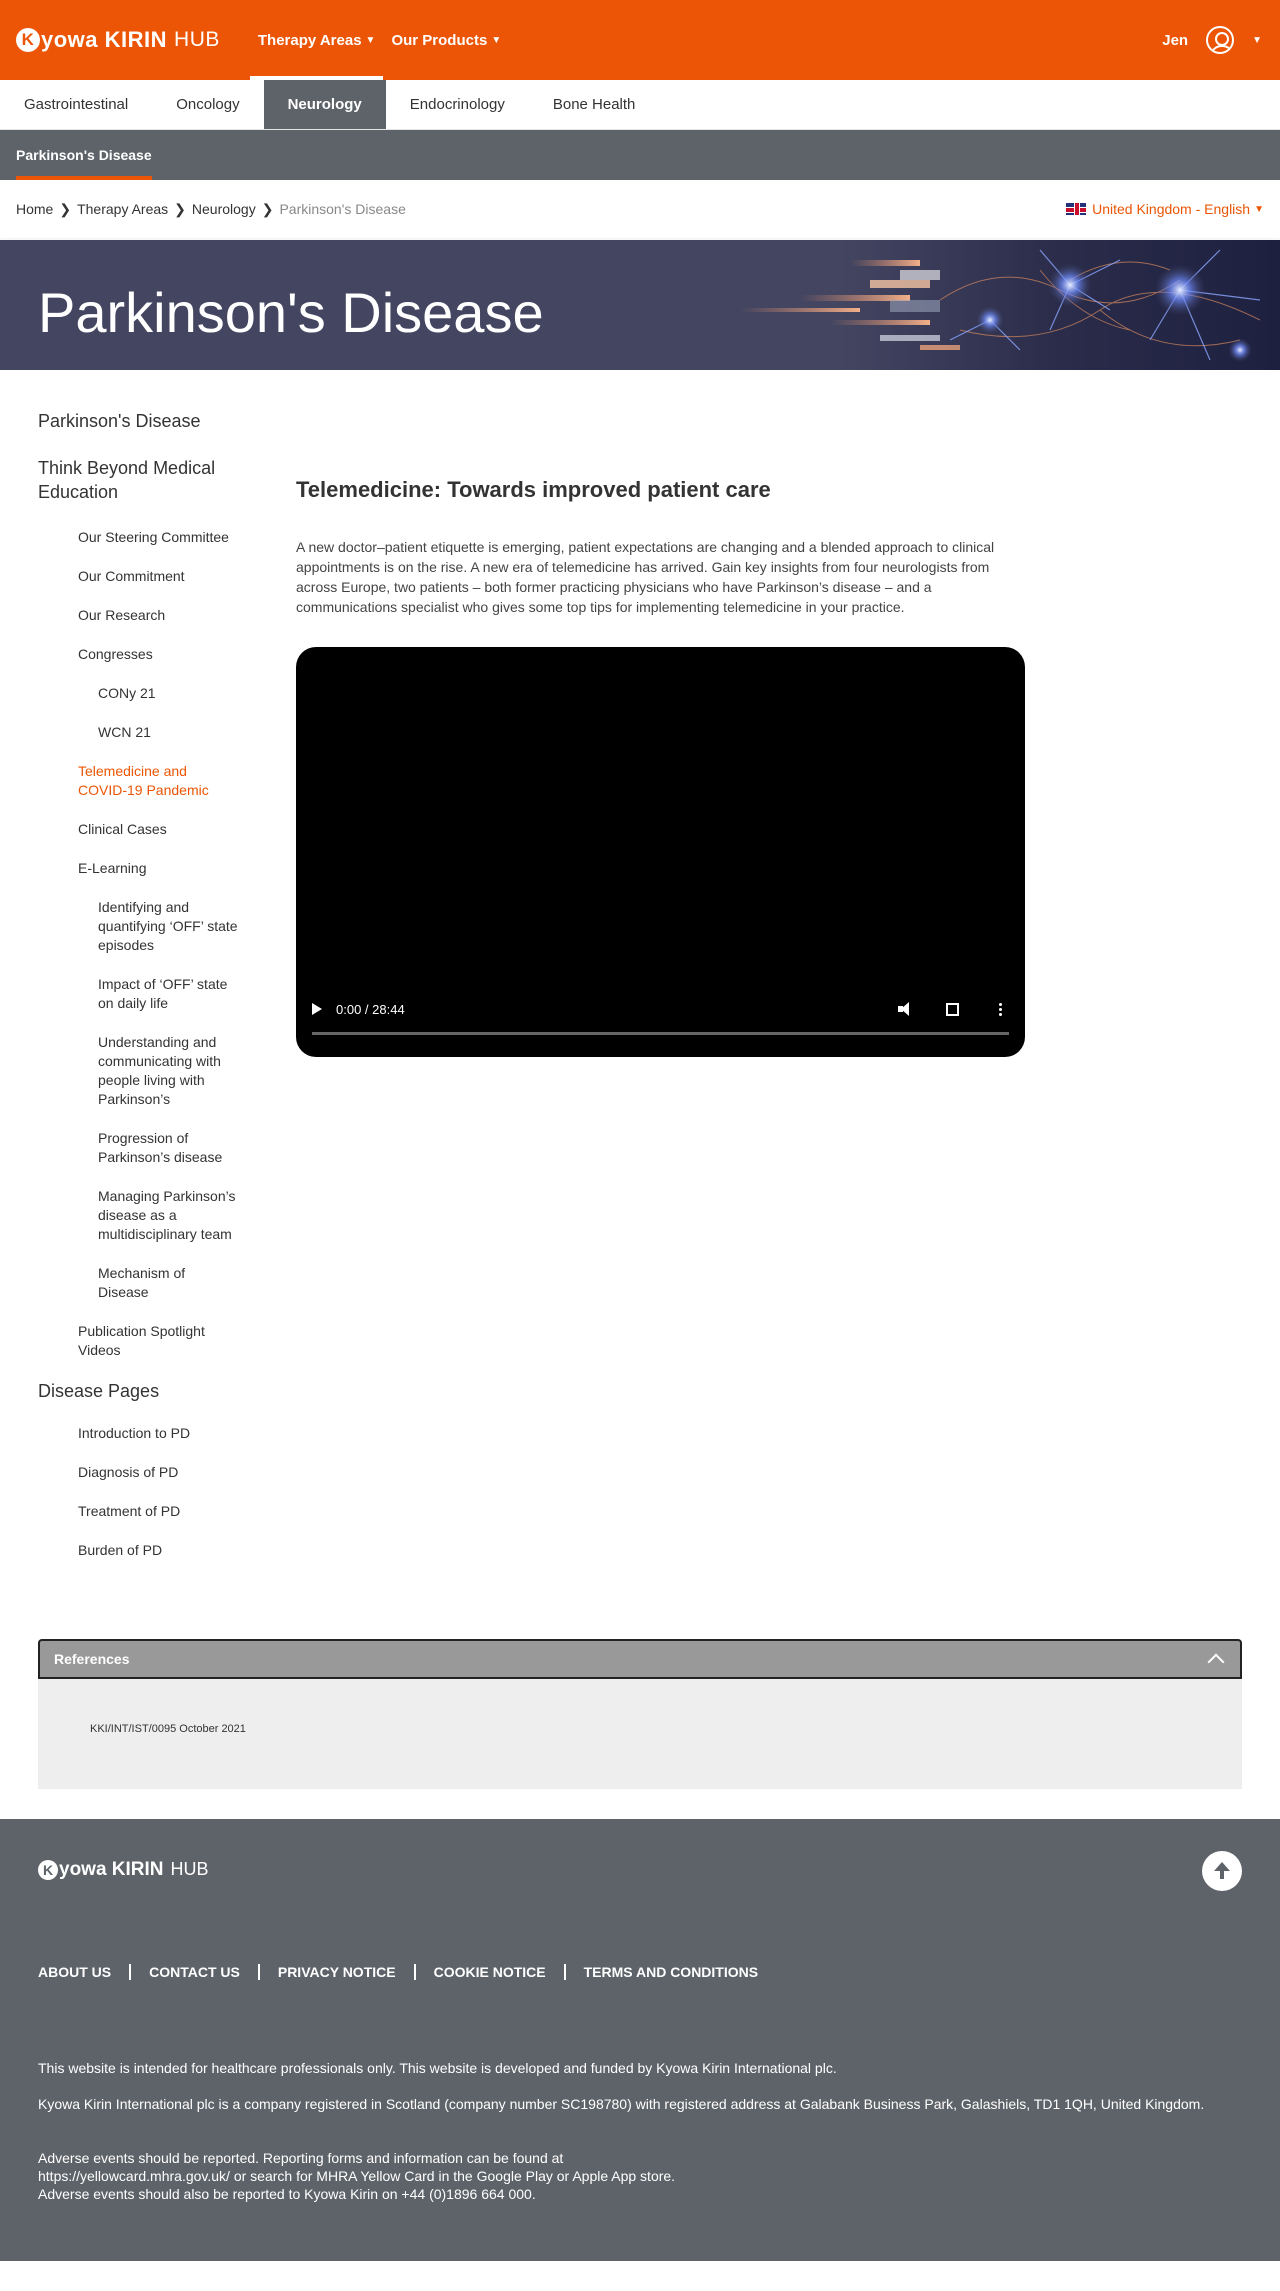 This screenshot has height=2291, width=1280. What do you see at coordinates (370, 1009) in the screenshot?
I see `video-time: 0:00 / 28:44` at bounding box center [370, 1009].